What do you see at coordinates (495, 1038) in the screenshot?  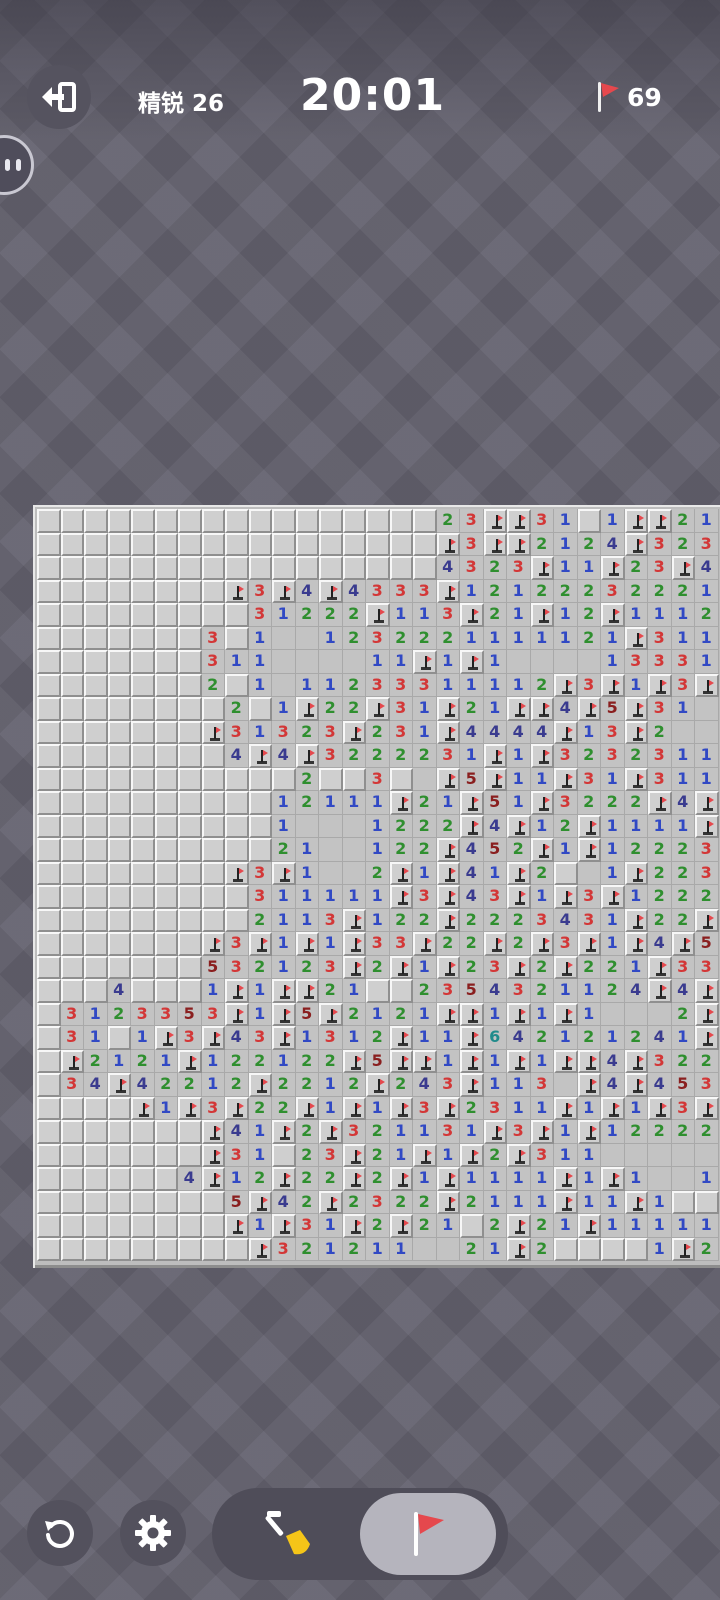 I see `cell-number: 6` at bounding box center [495, 1038].